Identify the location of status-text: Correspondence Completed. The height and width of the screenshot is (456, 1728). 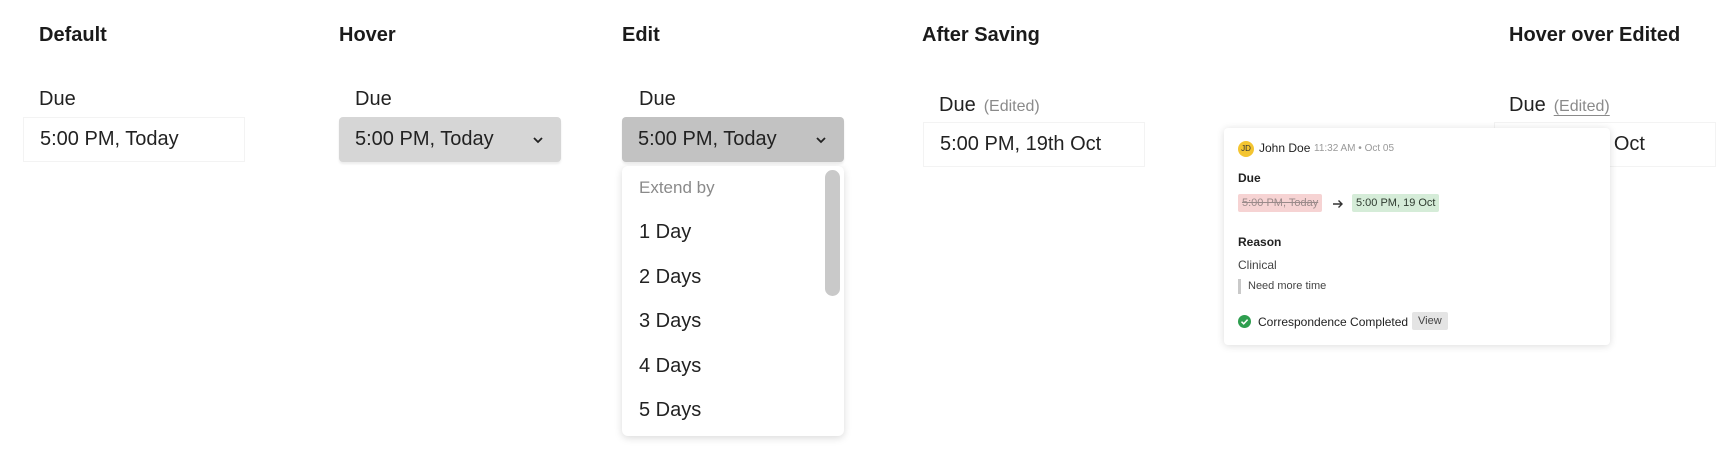
(1333, 322).